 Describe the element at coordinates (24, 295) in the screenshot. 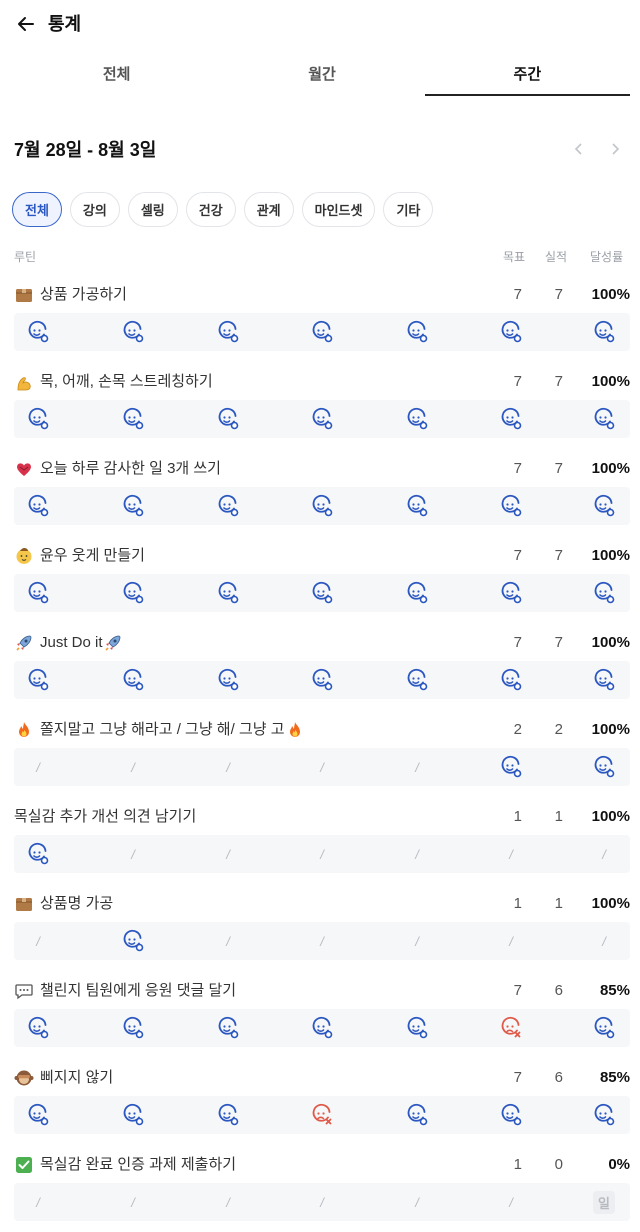

I see `package-emoji-icon` at that location.